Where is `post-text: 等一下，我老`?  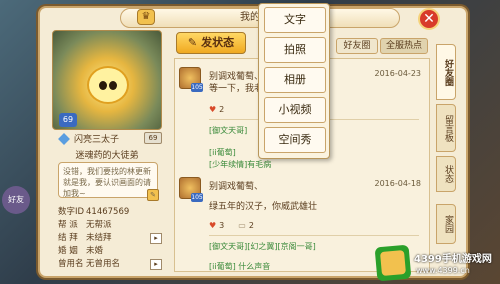
post-text: 等一下，我老 is located at coordinates (236, 89).